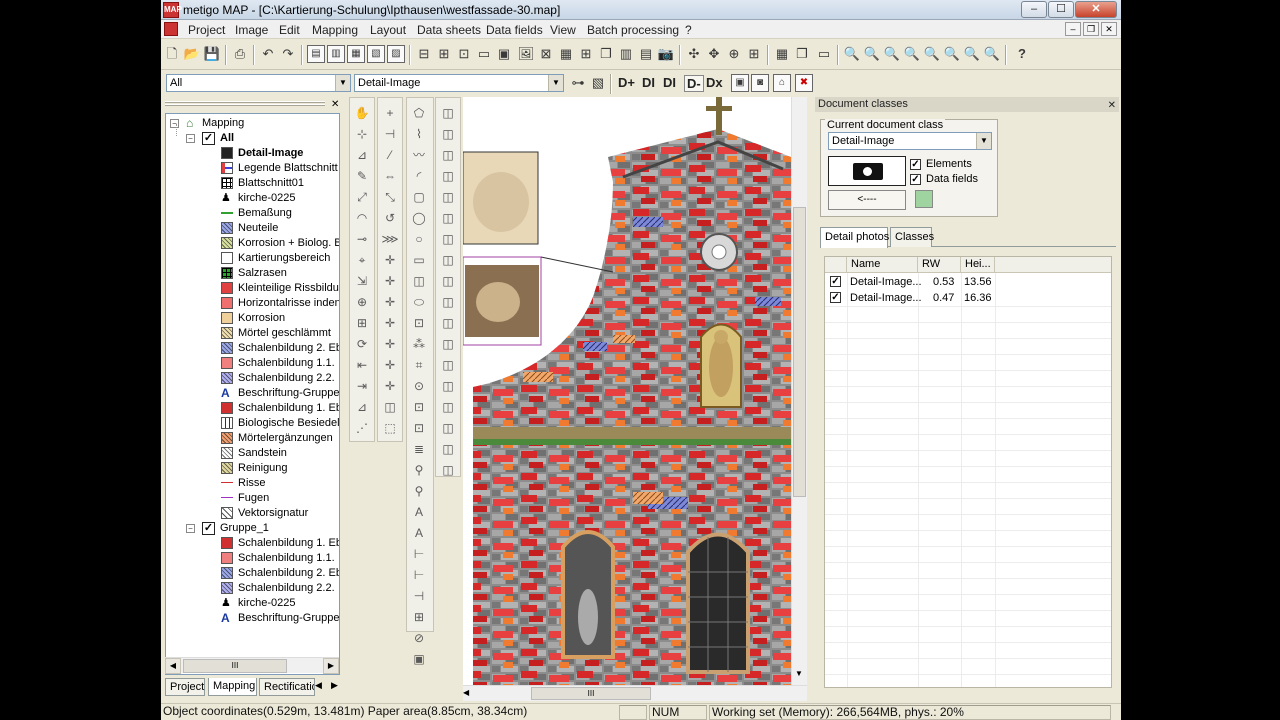  Describe the element at coordinates (754, 54) in the screenshot. I see `frame-icon: ⊞` at that location.